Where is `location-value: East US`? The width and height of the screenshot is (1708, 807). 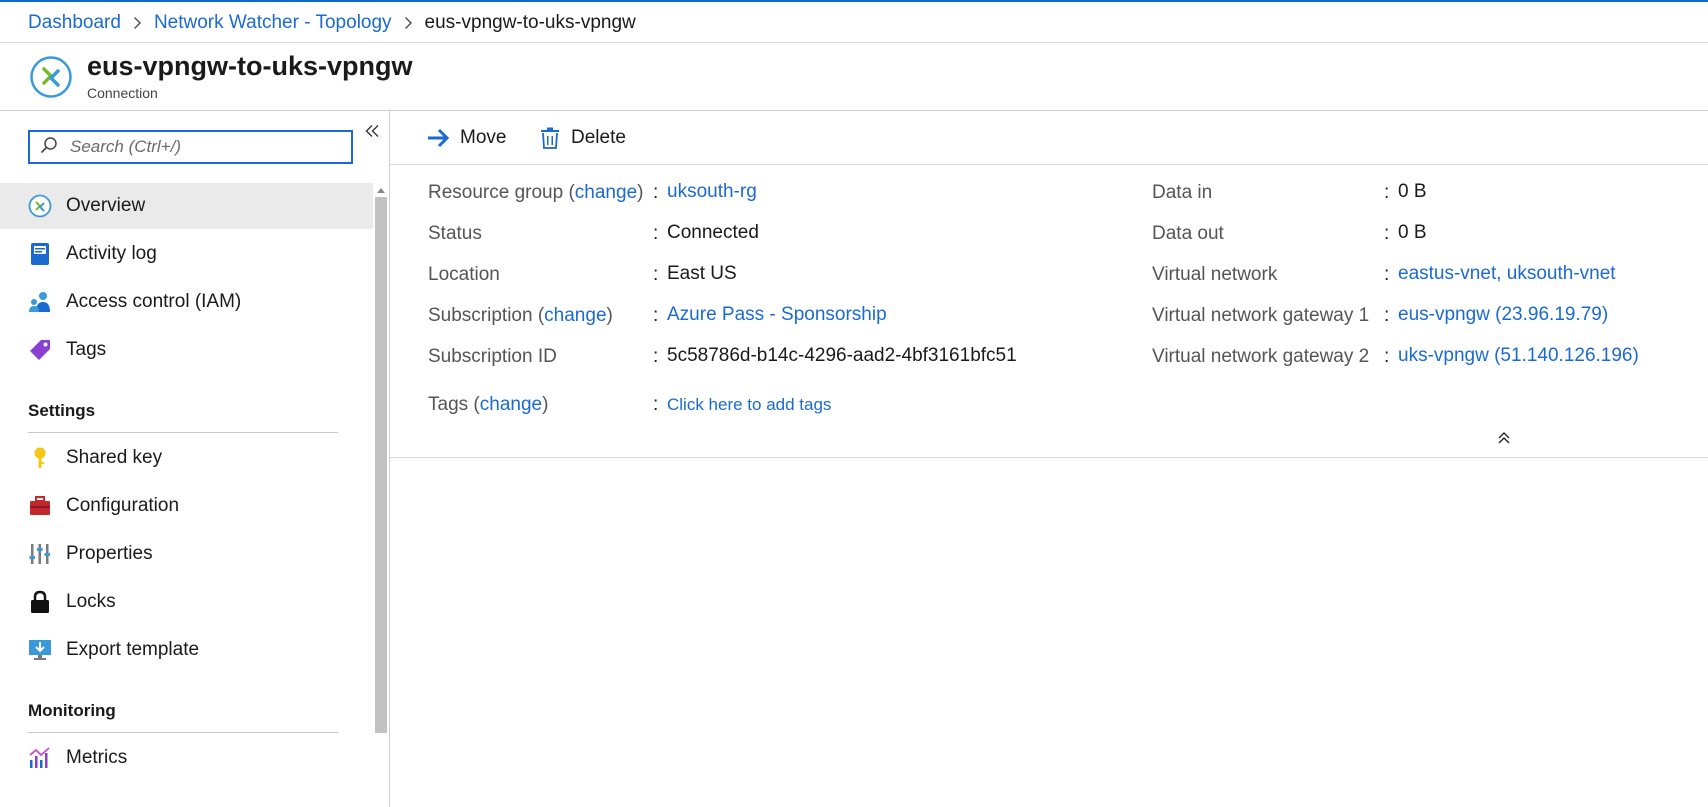 location-value: East US is located at coordinates (702, 273).